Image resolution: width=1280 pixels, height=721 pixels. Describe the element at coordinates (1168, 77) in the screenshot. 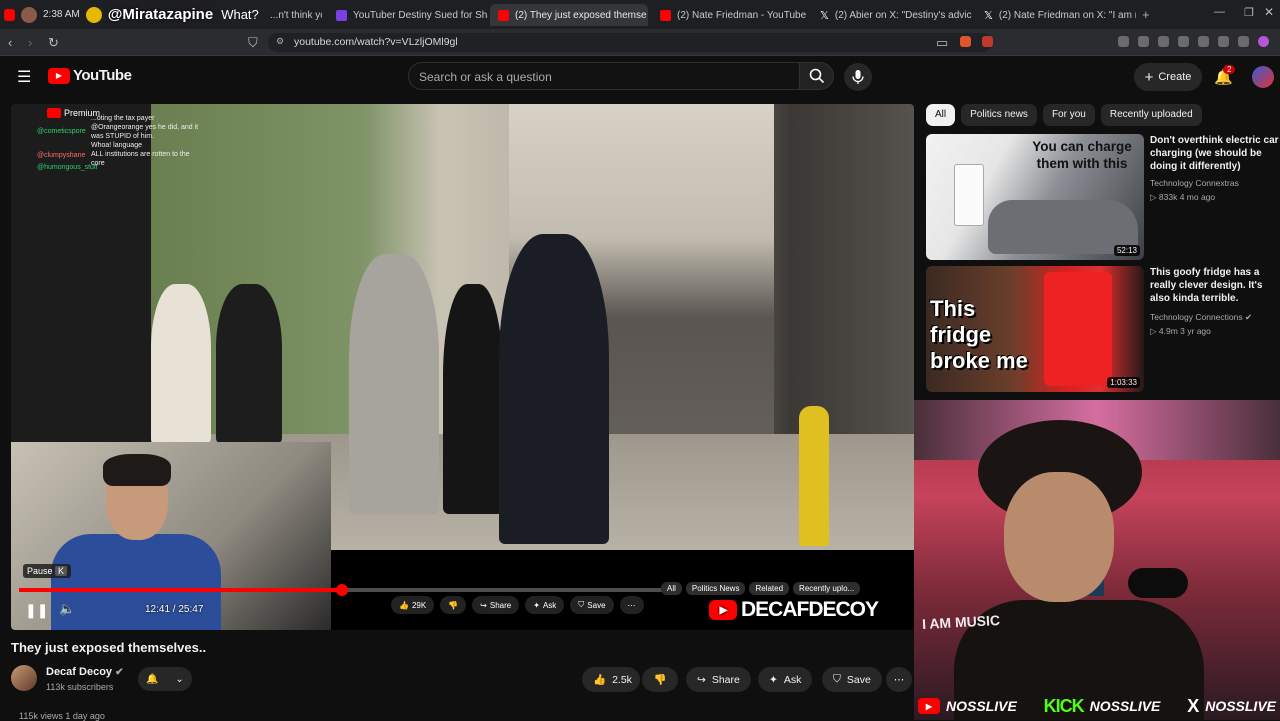

I see `create-button: + Create` at that location.